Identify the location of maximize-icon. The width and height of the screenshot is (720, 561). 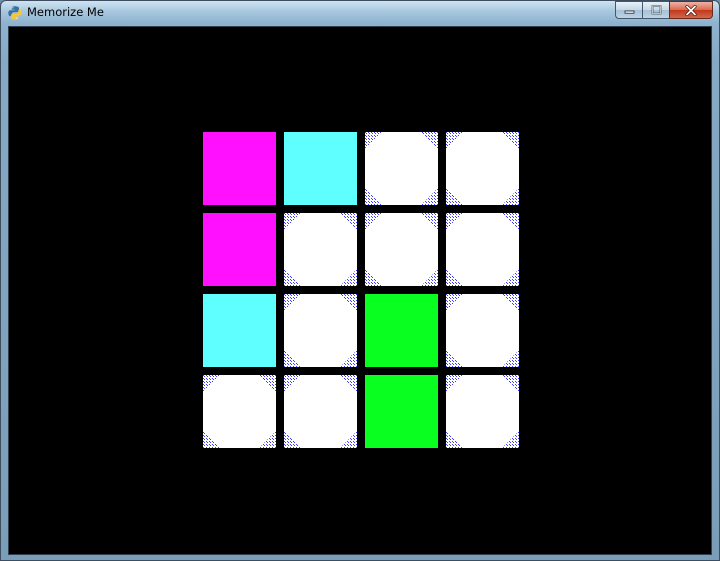
(656, 10).